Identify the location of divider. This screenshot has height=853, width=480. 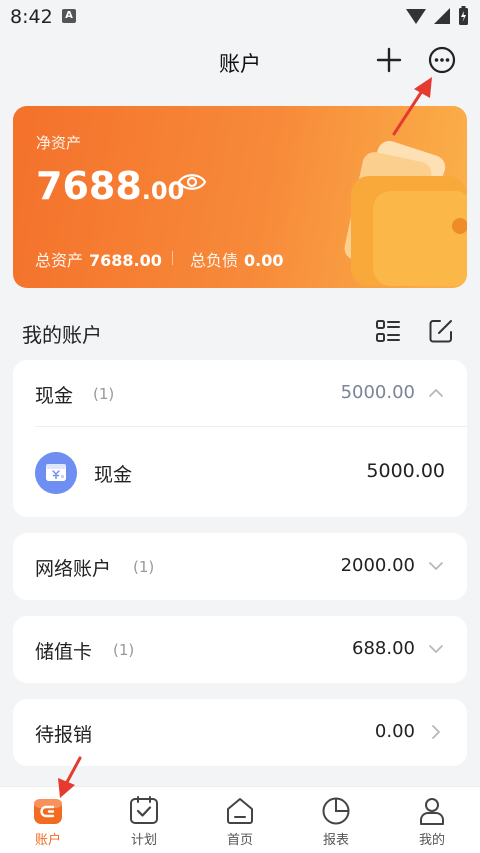
(251, 426).